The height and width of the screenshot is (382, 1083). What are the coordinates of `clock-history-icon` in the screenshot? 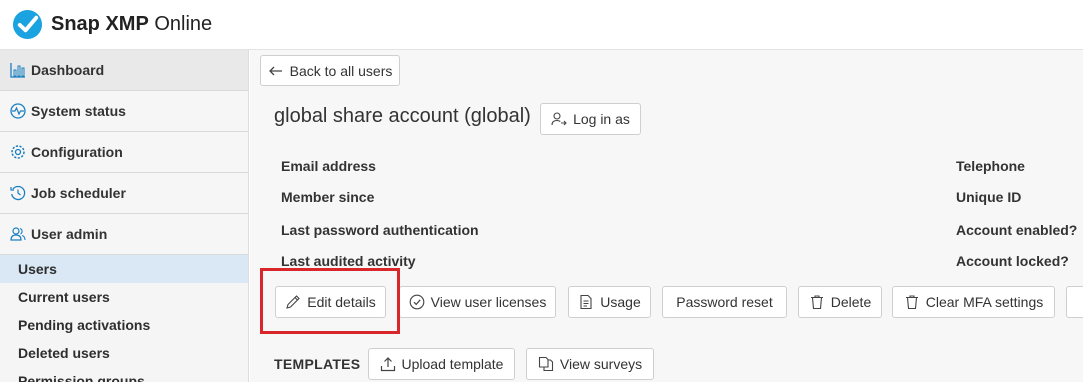 It's located at (18, 193).